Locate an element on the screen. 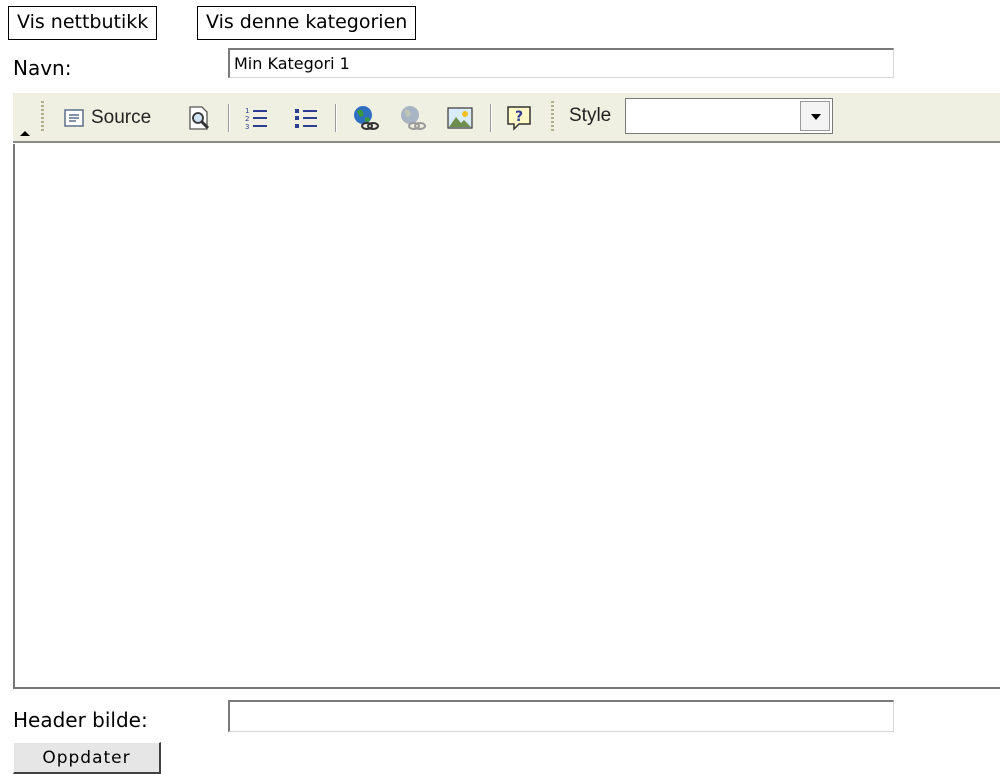 This screenshot has height=774, width=1000. name-label: Navn: is located at coordinates (42, 68).